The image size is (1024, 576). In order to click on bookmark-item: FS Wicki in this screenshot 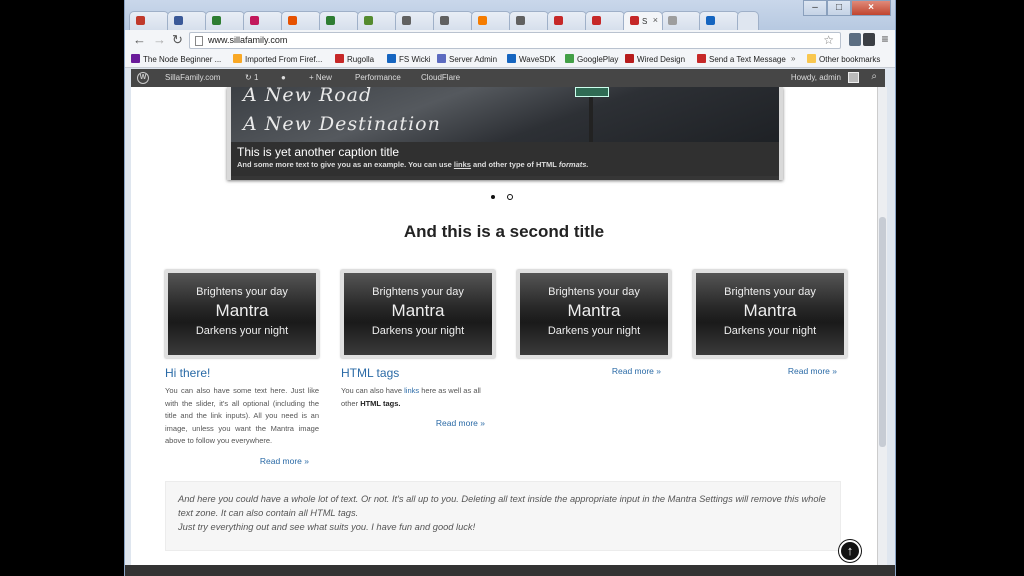, I will do `click(409, 59)`.